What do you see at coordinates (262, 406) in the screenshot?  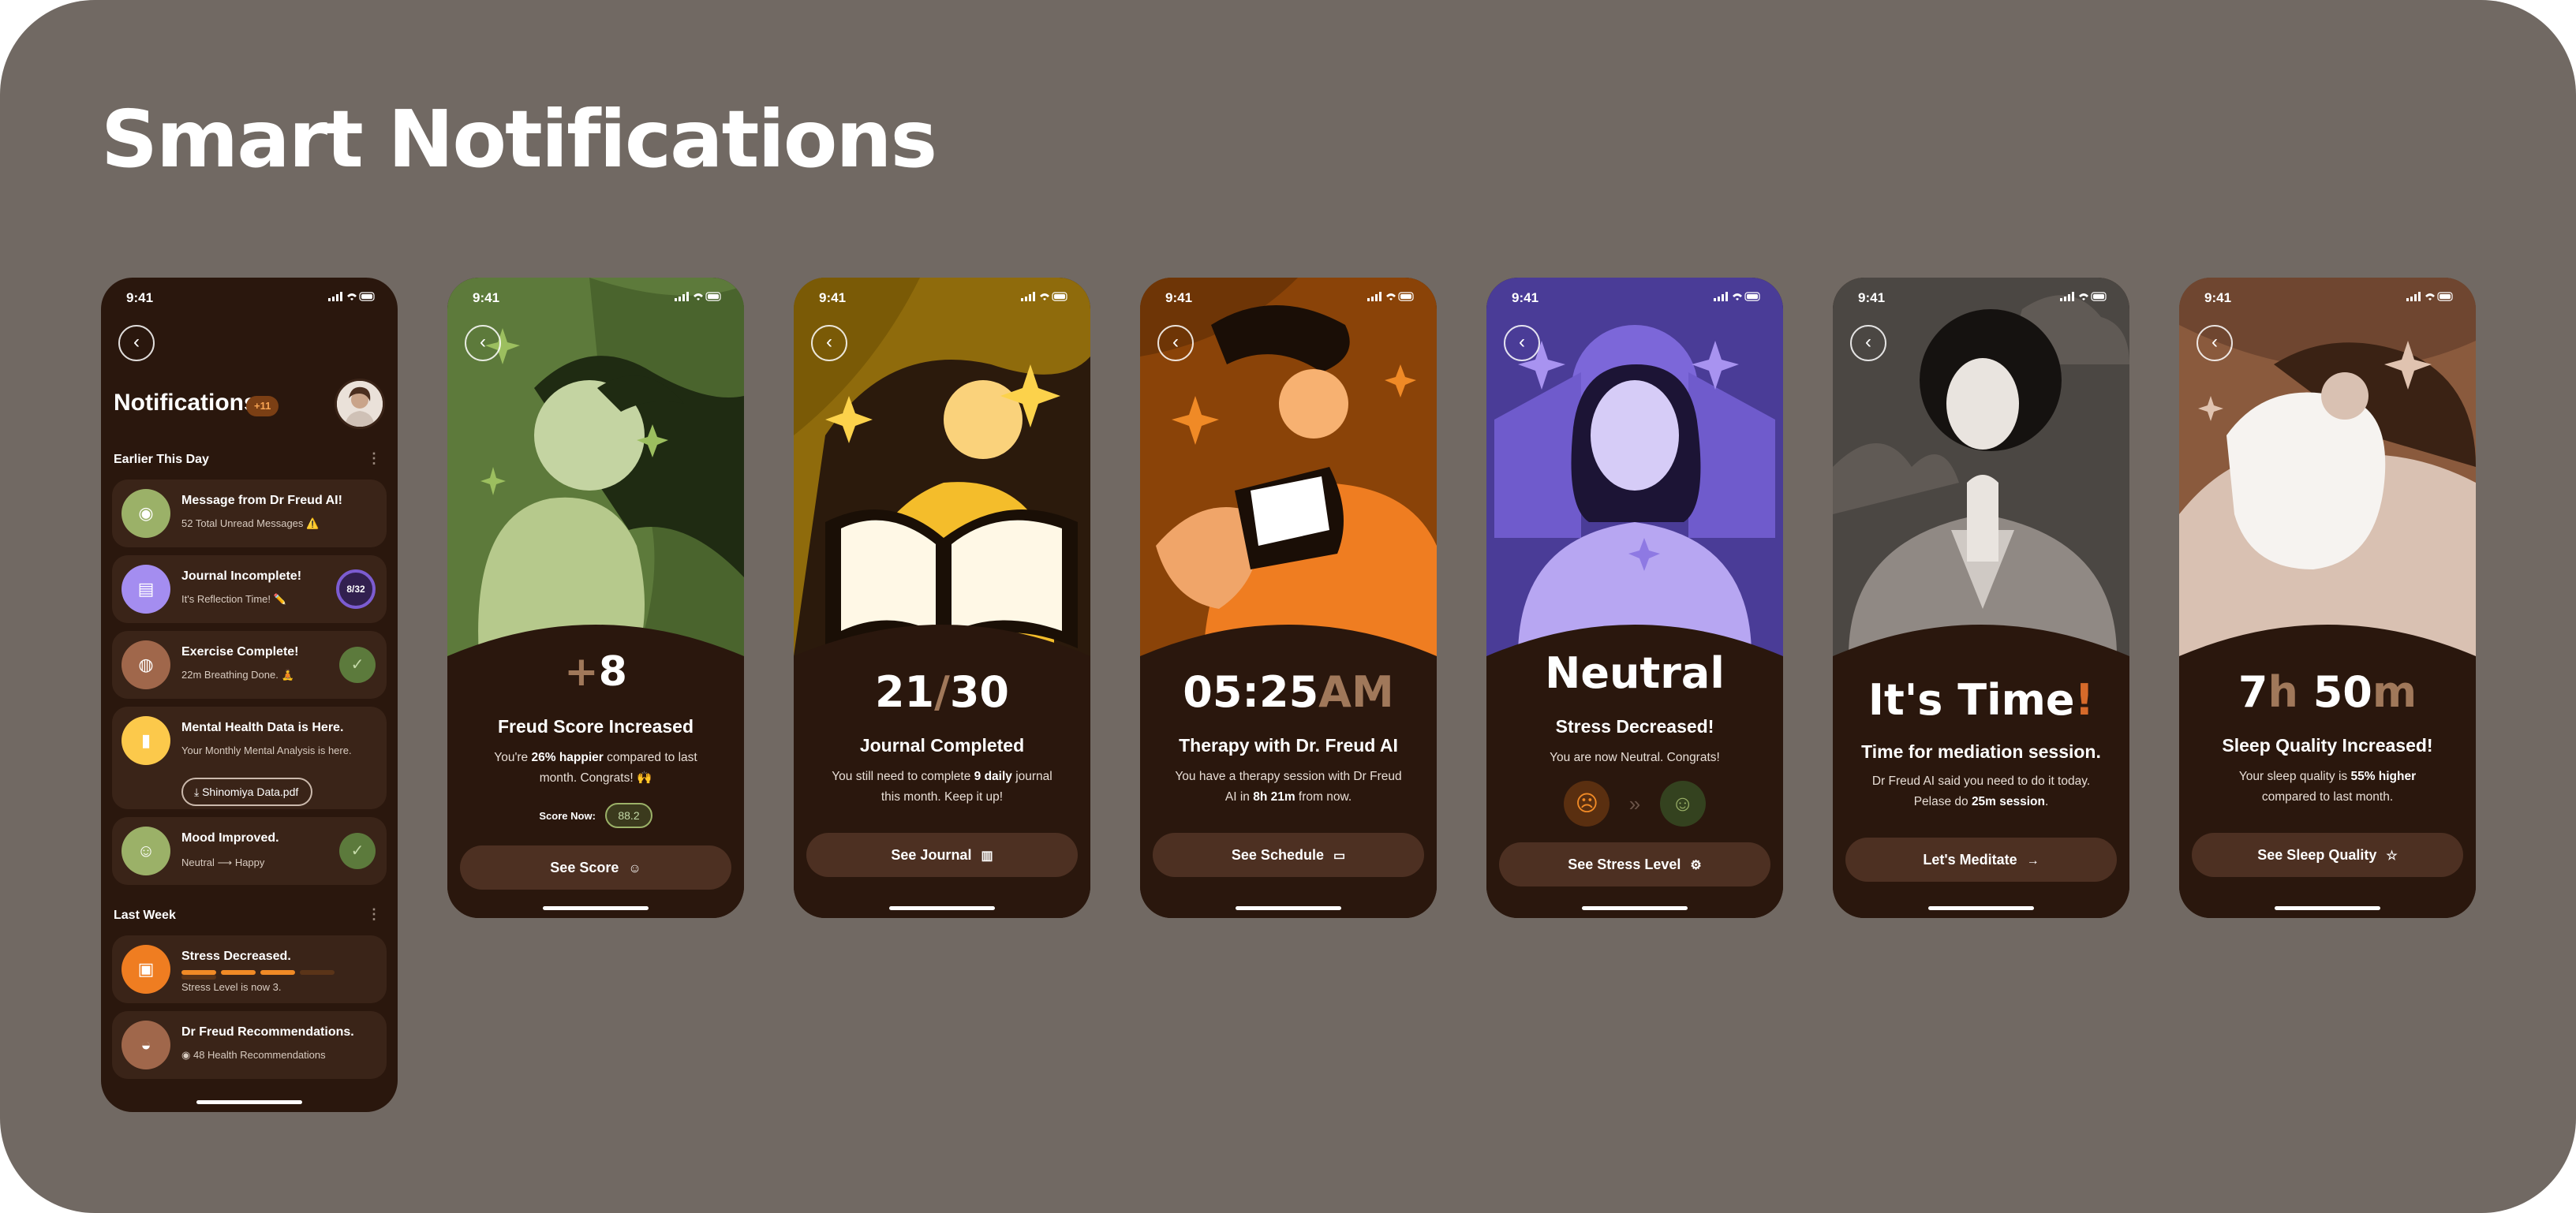 I see `unread-count-badge: +11` at bounding box center [262, 406].